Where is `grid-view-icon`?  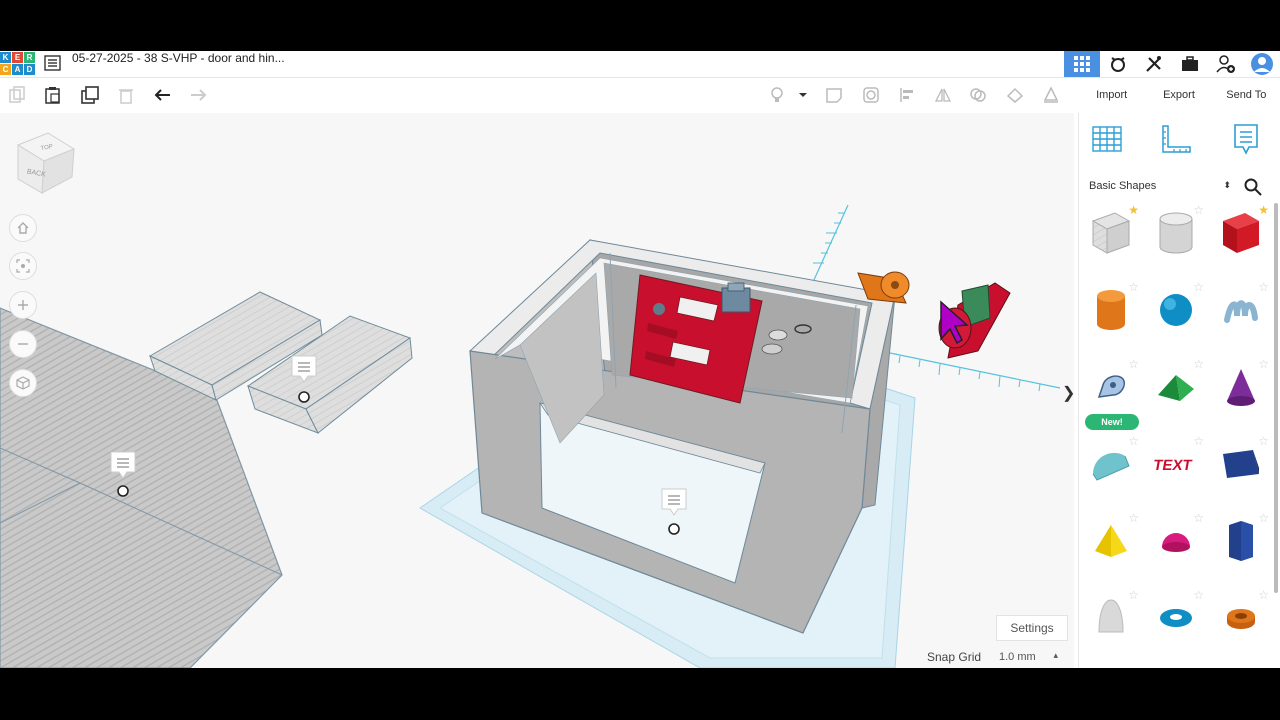
grid-view-icon is located at coordinates (1082, 64).